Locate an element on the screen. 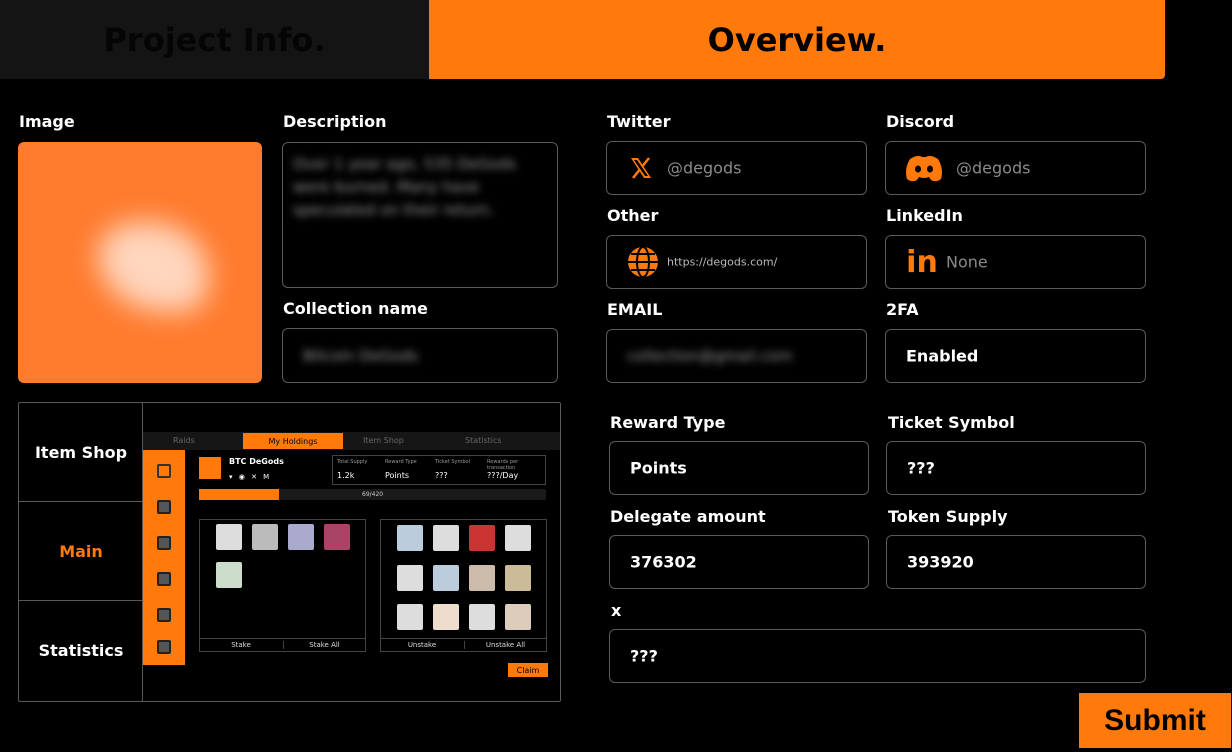 The width and height of the screenshot is (1232, 752). reward-type-field: Points is located at coordinates (739, 468).